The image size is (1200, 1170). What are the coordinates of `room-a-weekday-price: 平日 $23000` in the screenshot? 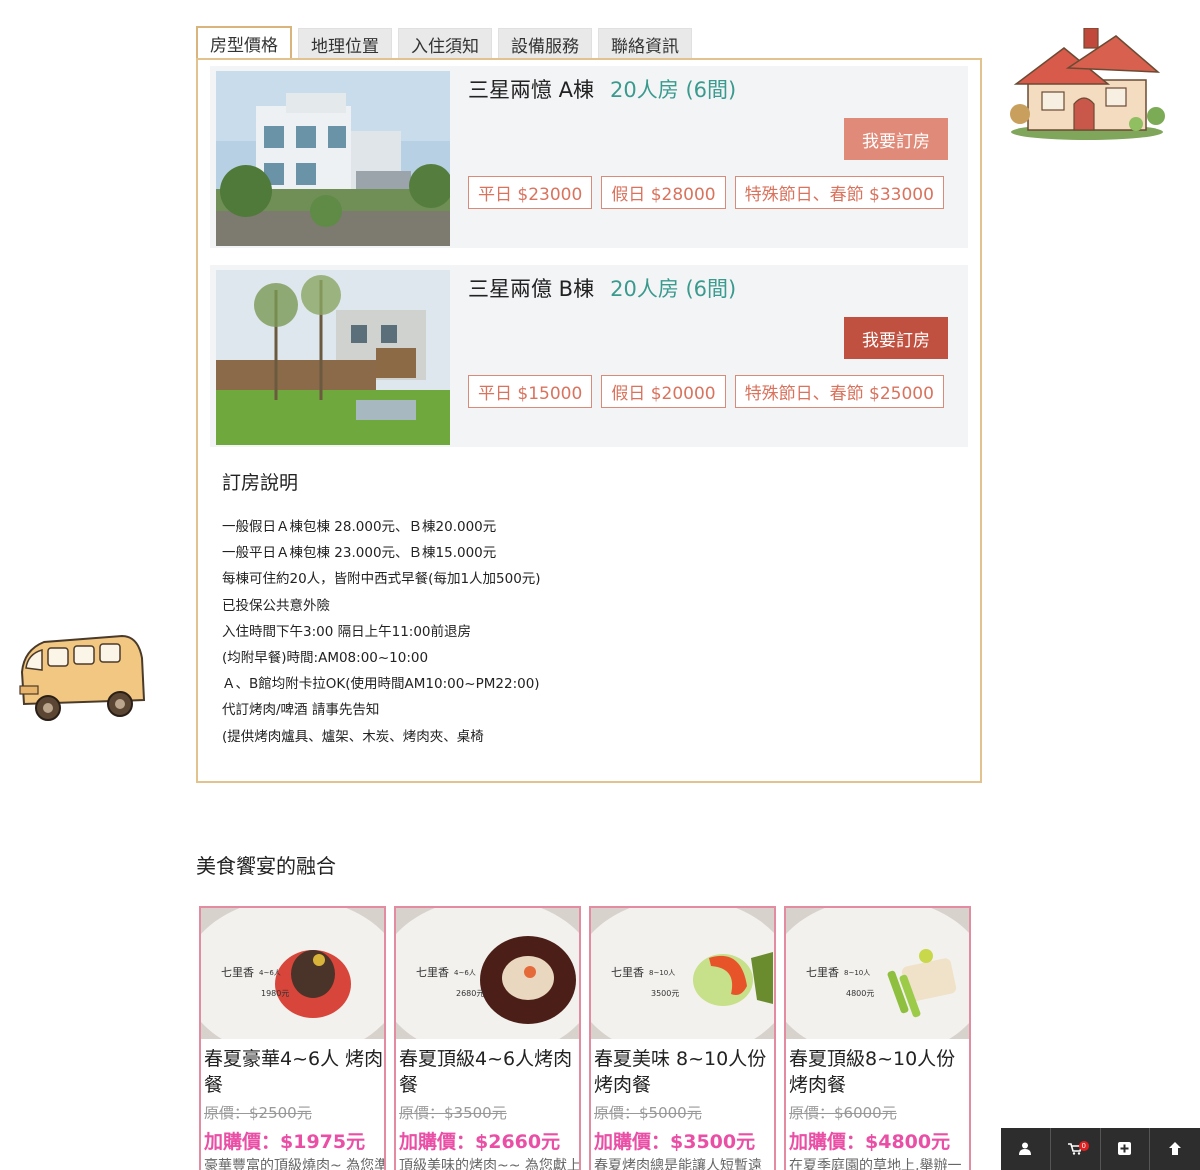 It's located at (530, 192).